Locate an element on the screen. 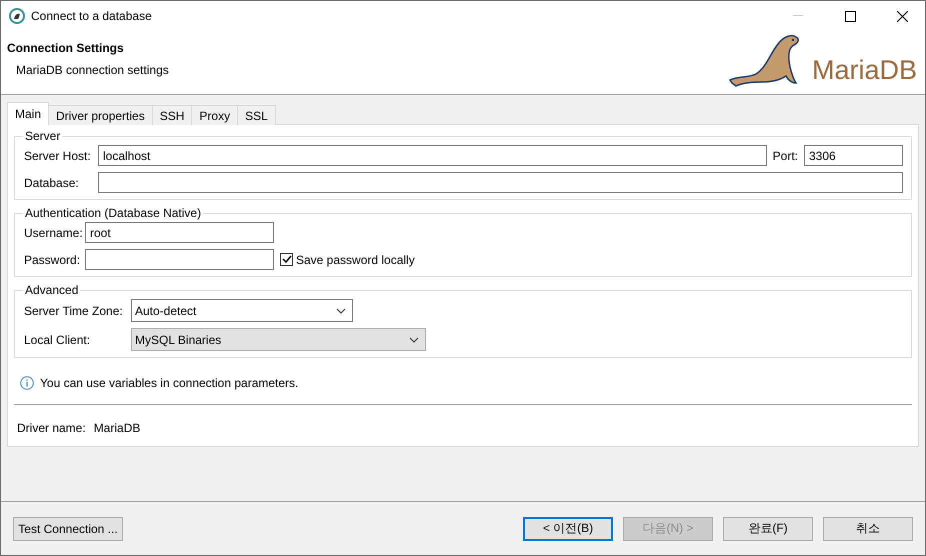 The height and width of the screenshot is (556, 926). info-icon is located at coordinates (27, 383).